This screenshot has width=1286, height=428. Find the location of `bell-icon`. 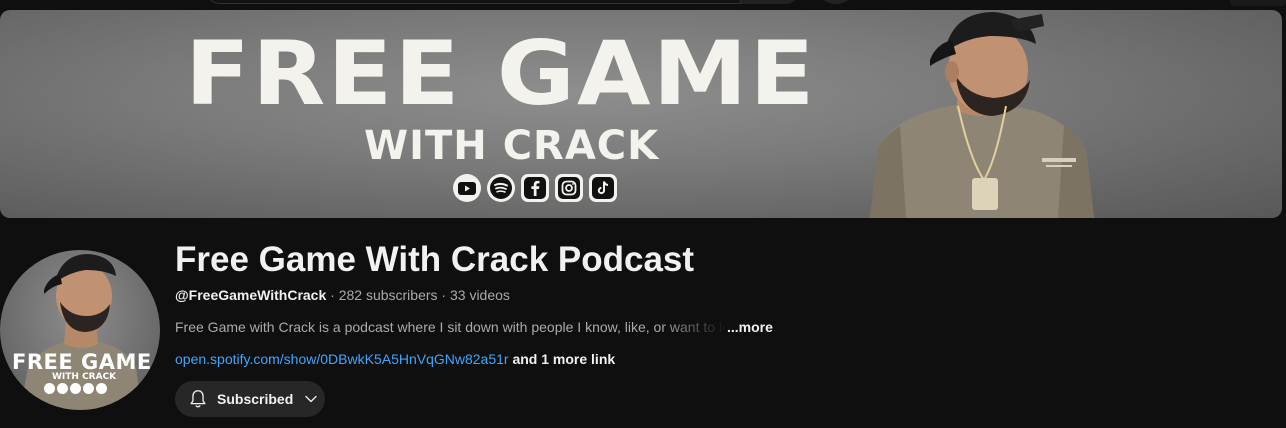

bell-icon is located at coordinates (198, 399).